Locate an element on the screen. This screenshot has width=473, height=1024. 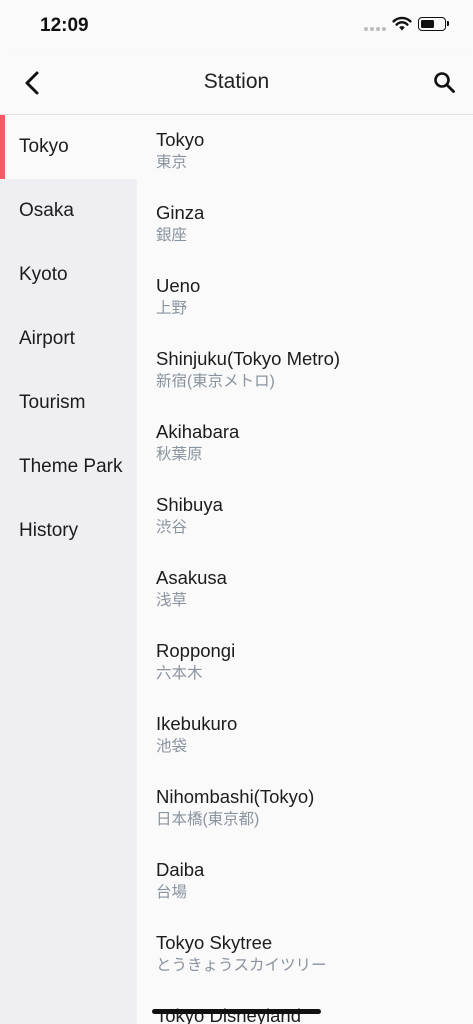
station-list-item: Tokyo Skytree とうきょうスカイツリー is located at coordinates (305, 954).